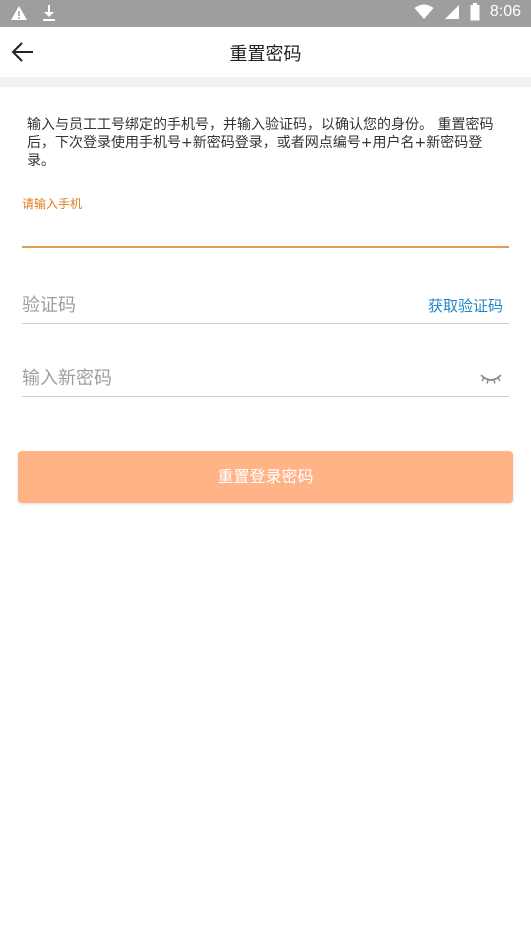 The image size is (531, 946). I want to click on reset-password-button: 重置登录密码, so click(265, 477).